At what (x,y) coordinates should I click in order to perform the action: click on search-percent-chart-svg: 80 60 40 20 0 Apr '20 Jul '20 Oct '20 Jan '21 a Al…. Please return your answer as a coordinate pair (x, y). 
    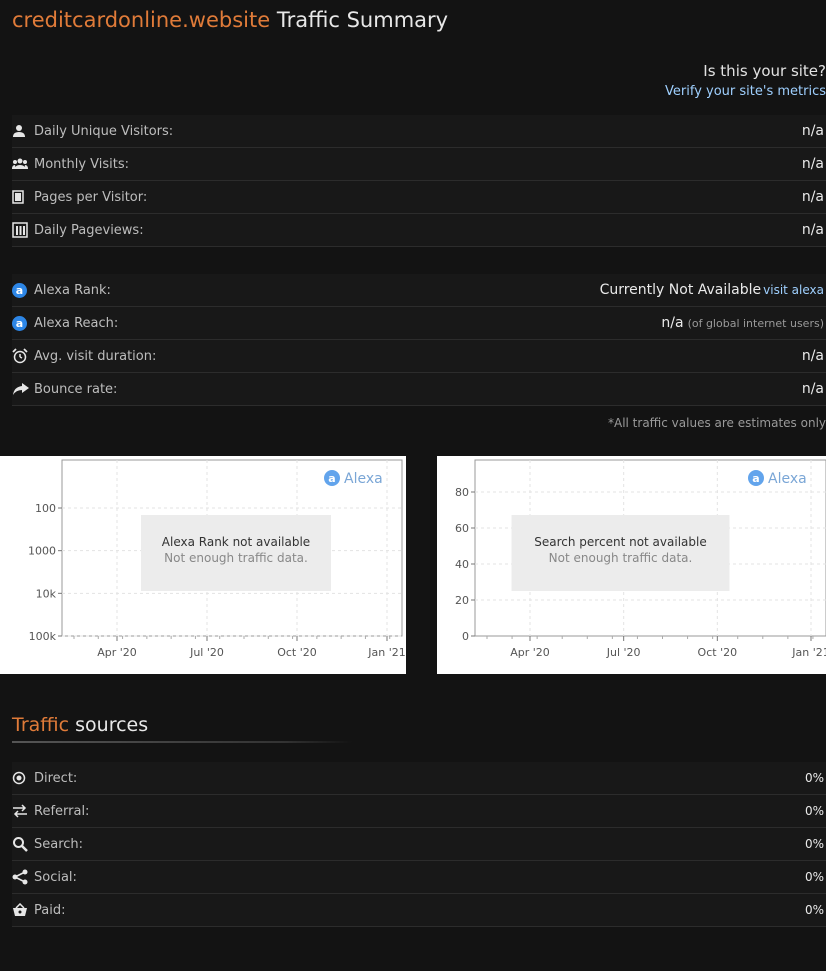
    Looking at the image, I should click on (640, 559).